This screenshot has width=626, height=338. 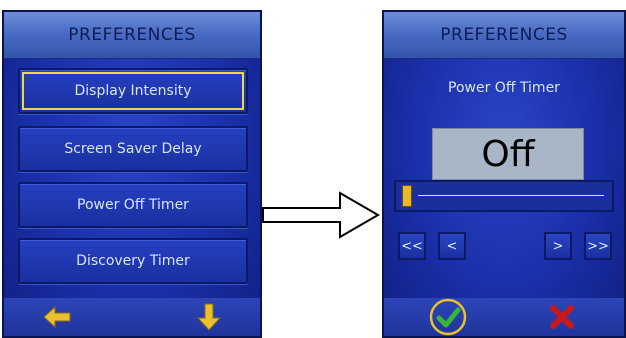 What do you see at coordinates (504, 88) in the screenshot?
I see `setting-name: Power Off Timer` at bounding box center [504, 88].